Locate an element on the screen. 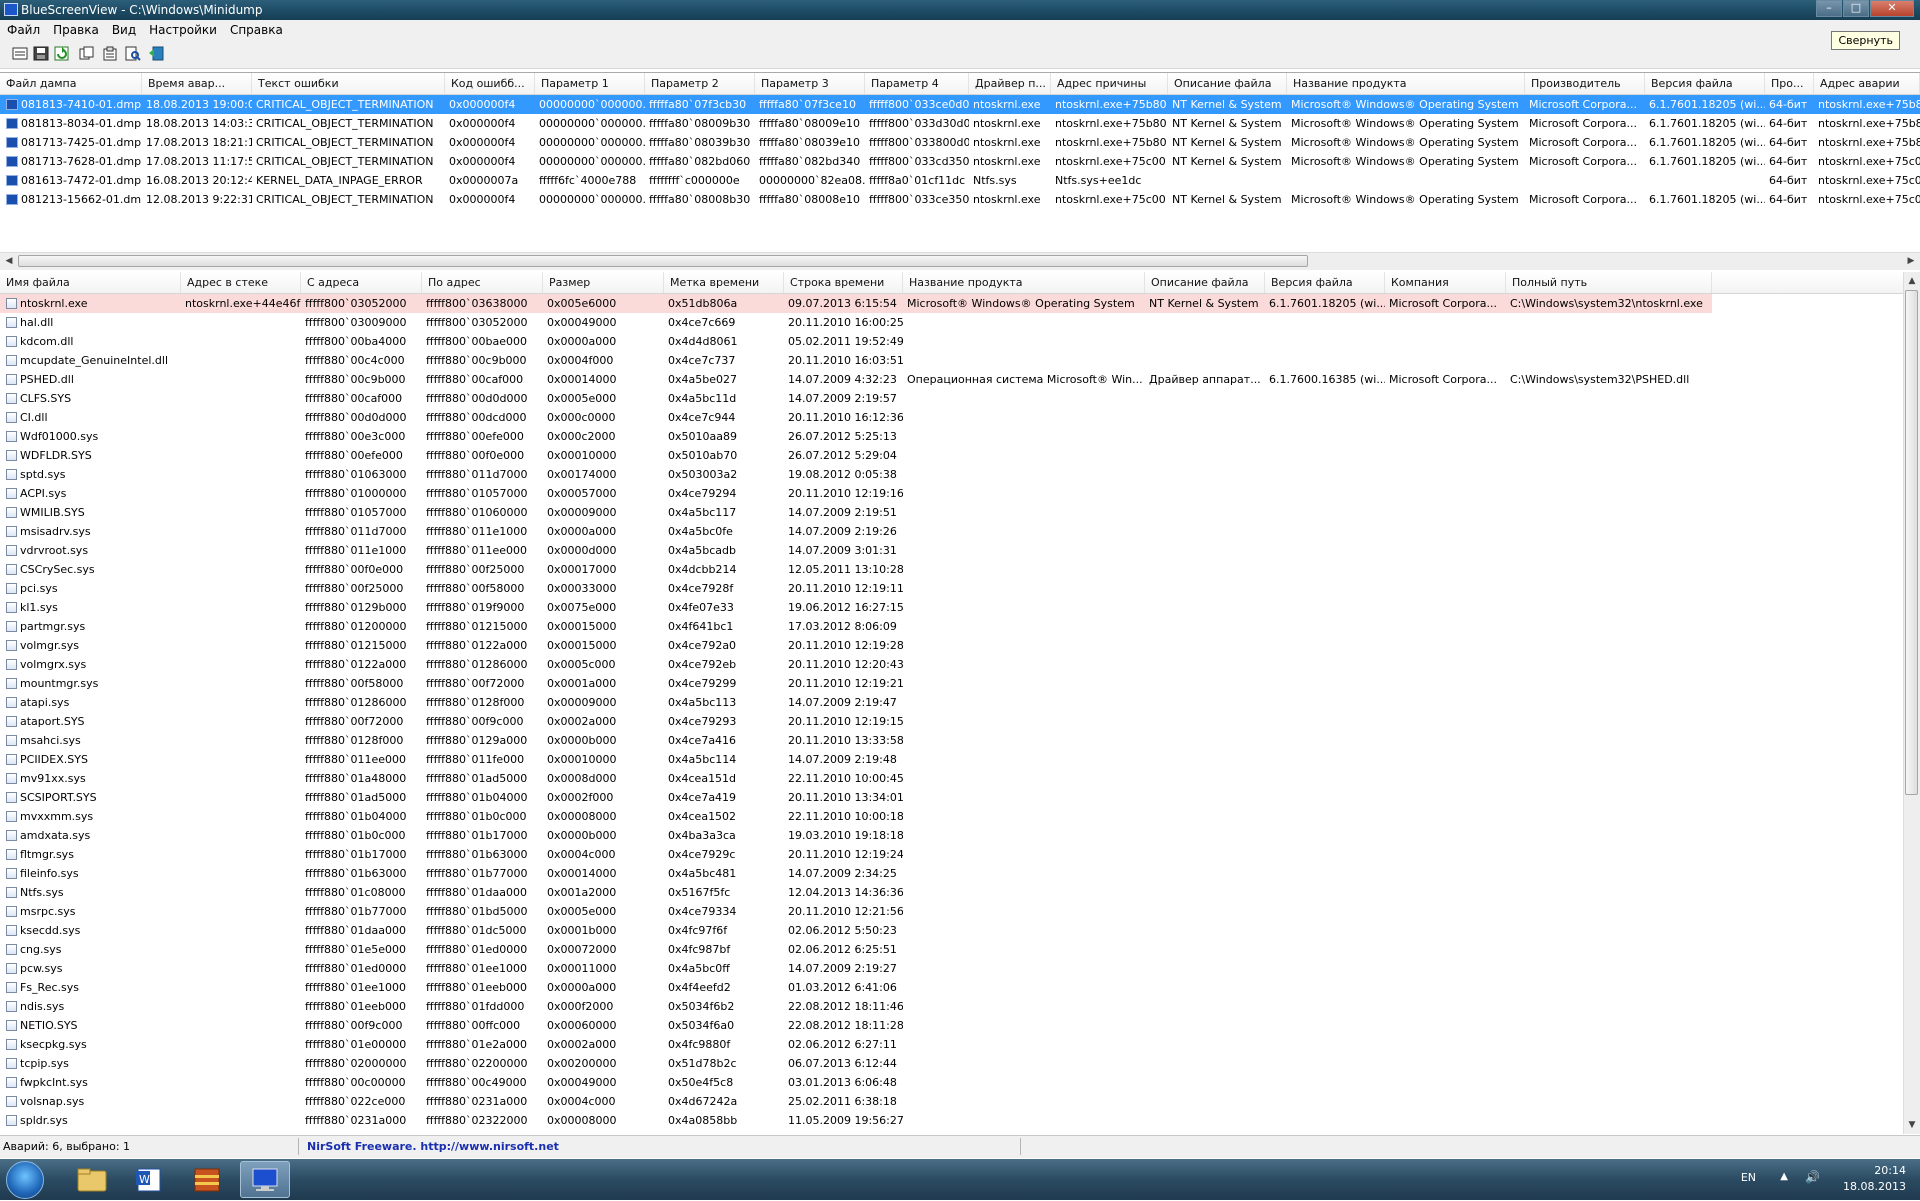  close-button: ✕ is located at coordinates (1892, 8).